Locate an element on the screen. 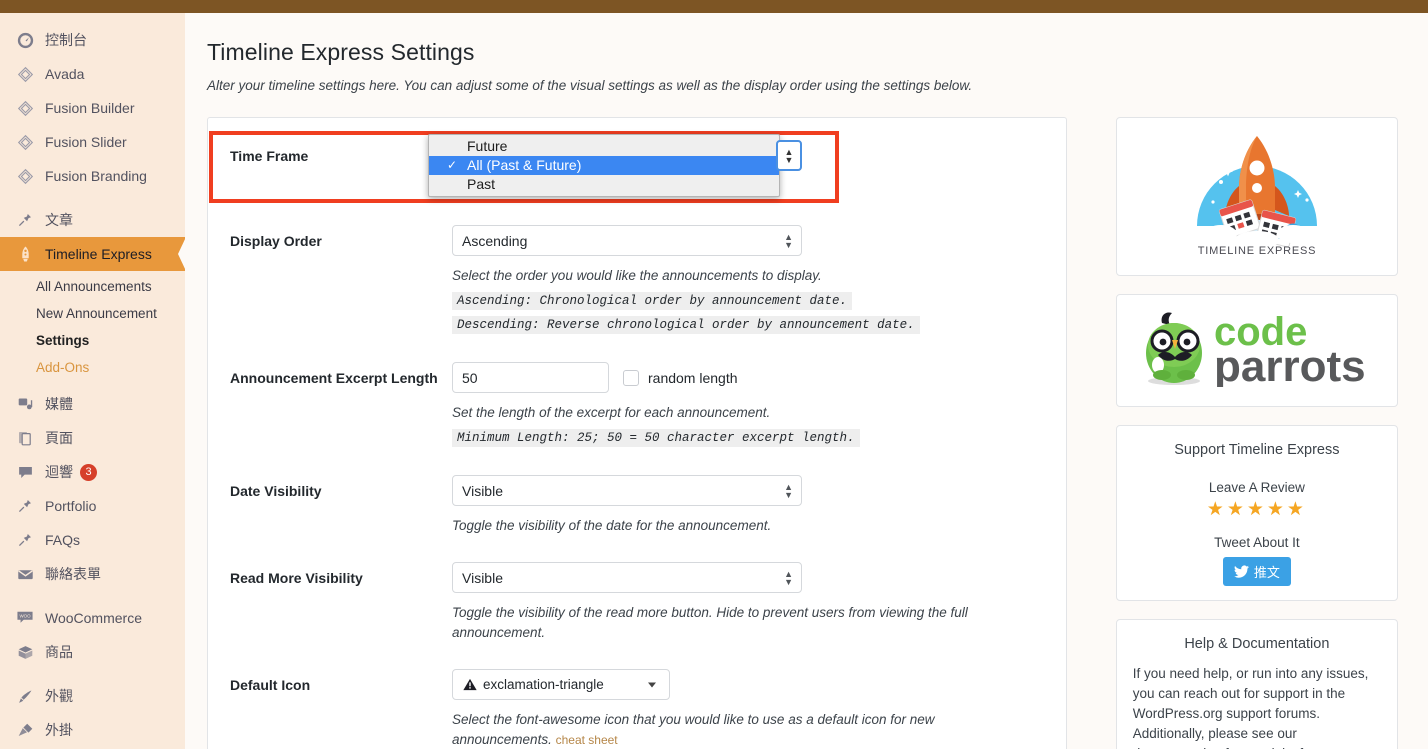 The height and width of the screenshot is (749, 1428). woo-icon: WOO is located at coordinates (25, 618).